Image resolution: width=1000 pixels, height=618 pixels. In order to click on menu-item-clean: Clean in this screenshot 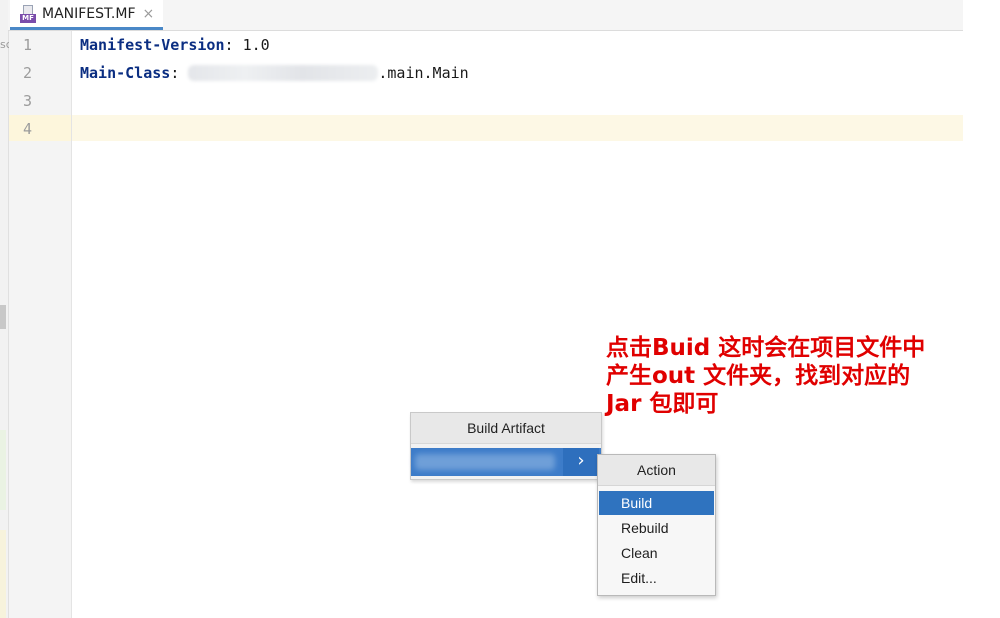, I will do `click(656, 553)`.